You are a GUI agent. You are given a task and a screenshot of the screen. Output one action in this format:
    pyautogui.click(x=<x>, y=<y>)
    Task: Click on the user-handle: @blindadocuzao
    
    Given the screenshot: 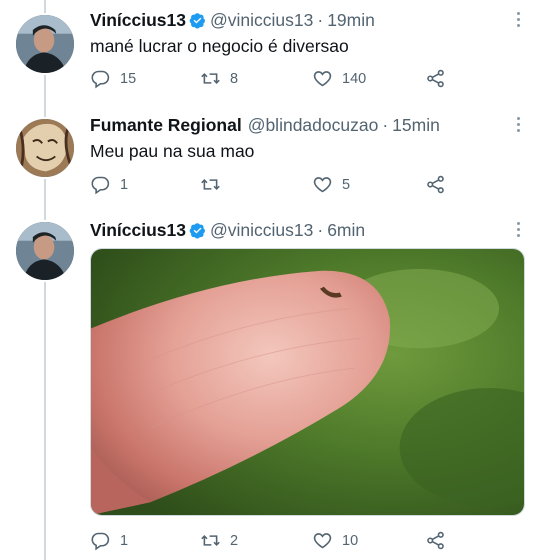 What is the action you would take?
    pyautogui.click(x=313, y=125)
    